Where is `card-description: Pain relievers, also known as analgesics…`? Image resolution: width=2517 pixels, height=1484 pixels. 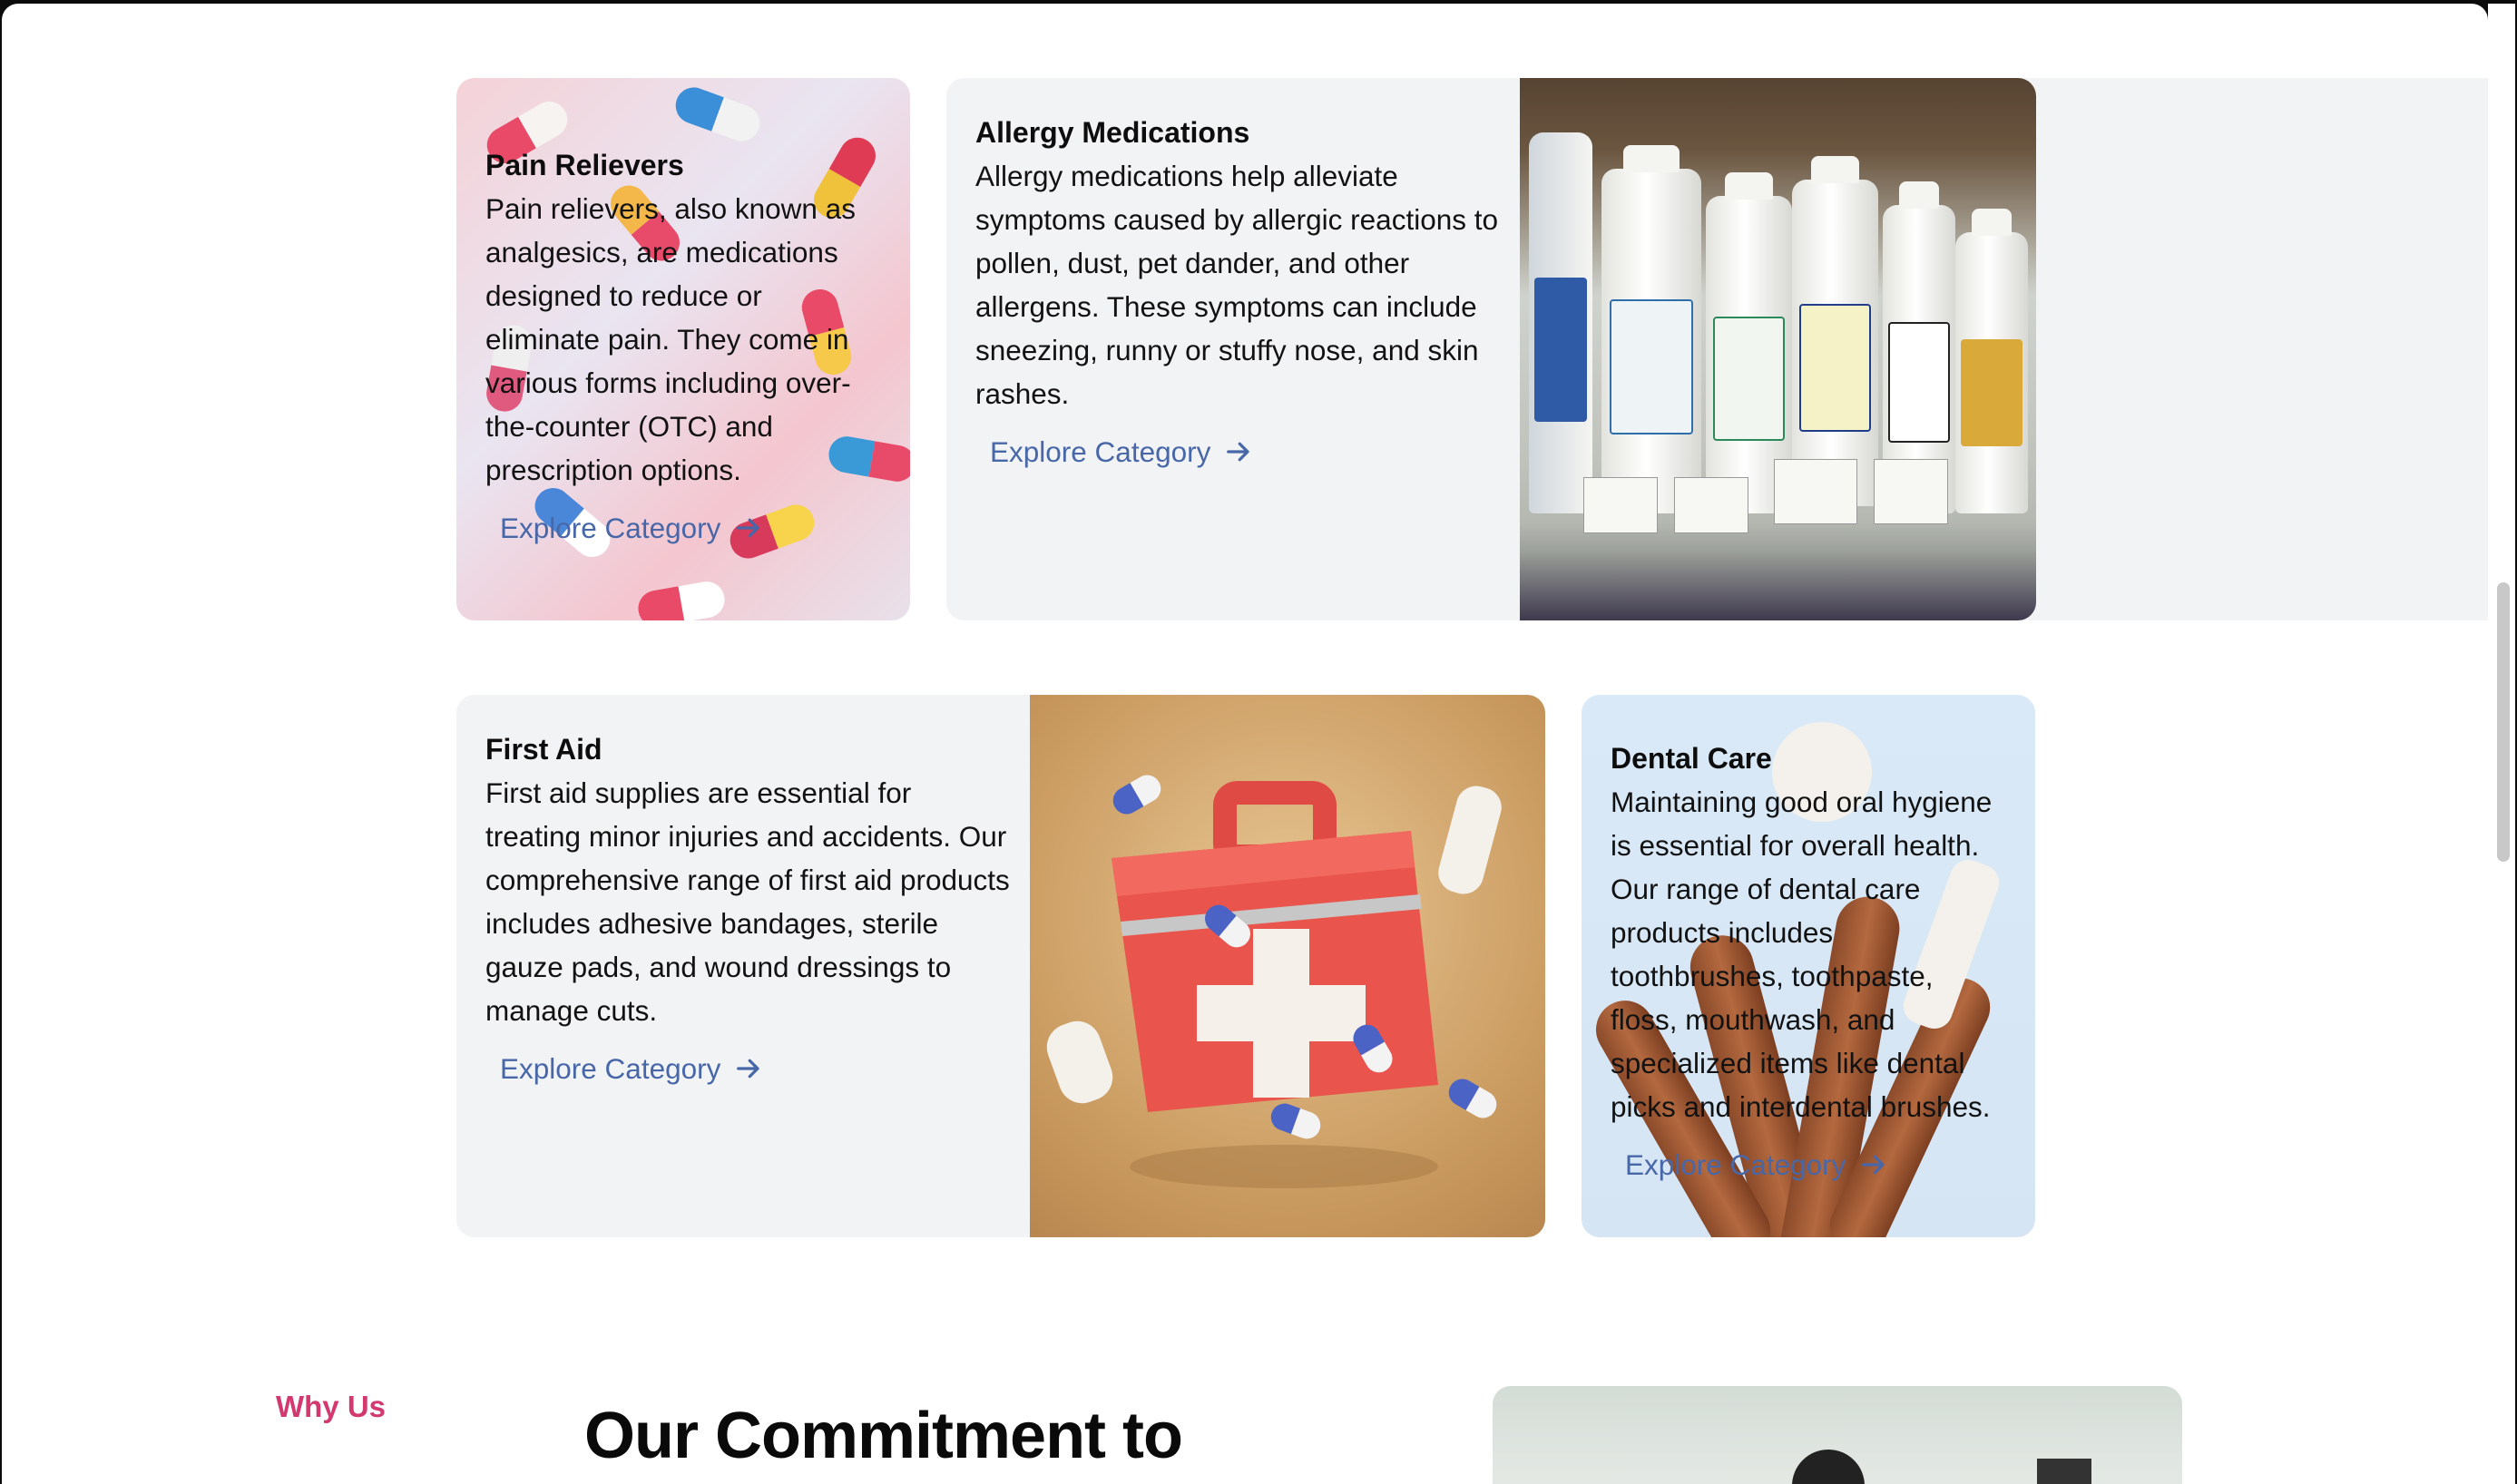
card-description: Pain relievers, also known as analgesics… is located at coordinates (671, 339).